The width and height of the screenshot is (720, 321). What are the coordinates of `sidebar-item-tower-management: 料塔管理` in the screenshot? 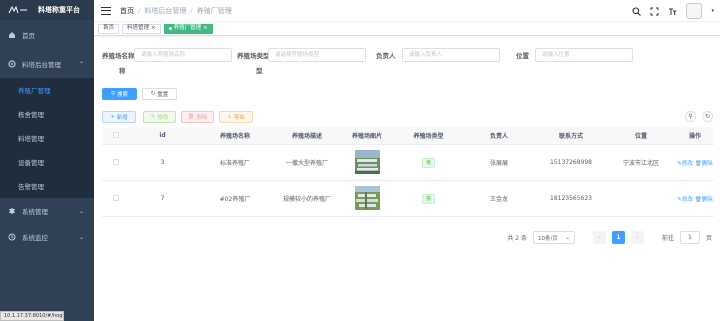 It's located at (47, 138).